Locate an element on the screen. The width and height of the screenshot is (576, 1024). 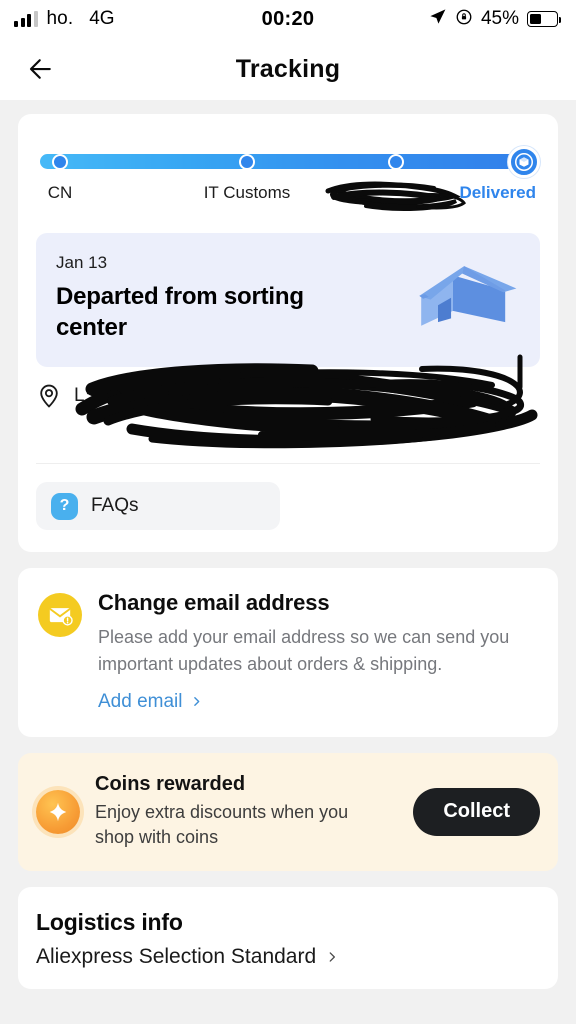
status-banner: Jan 13 Departed from sorting center is located at coordinates (288, 300).